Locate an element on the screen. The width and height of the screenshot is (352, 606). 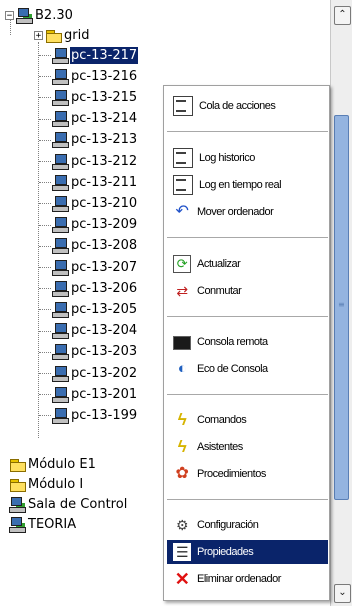
node-label: TEORIA is located at coordinates (52, 524).